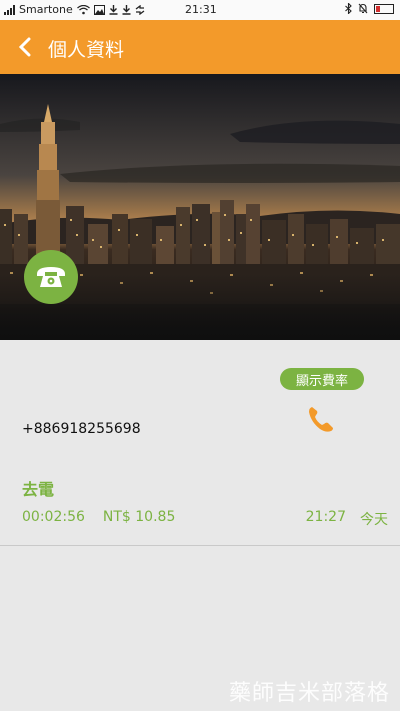  Describe the element at coordinates (81, 429) in the screenshot. I see `phone-number: +886918255698` at that location.